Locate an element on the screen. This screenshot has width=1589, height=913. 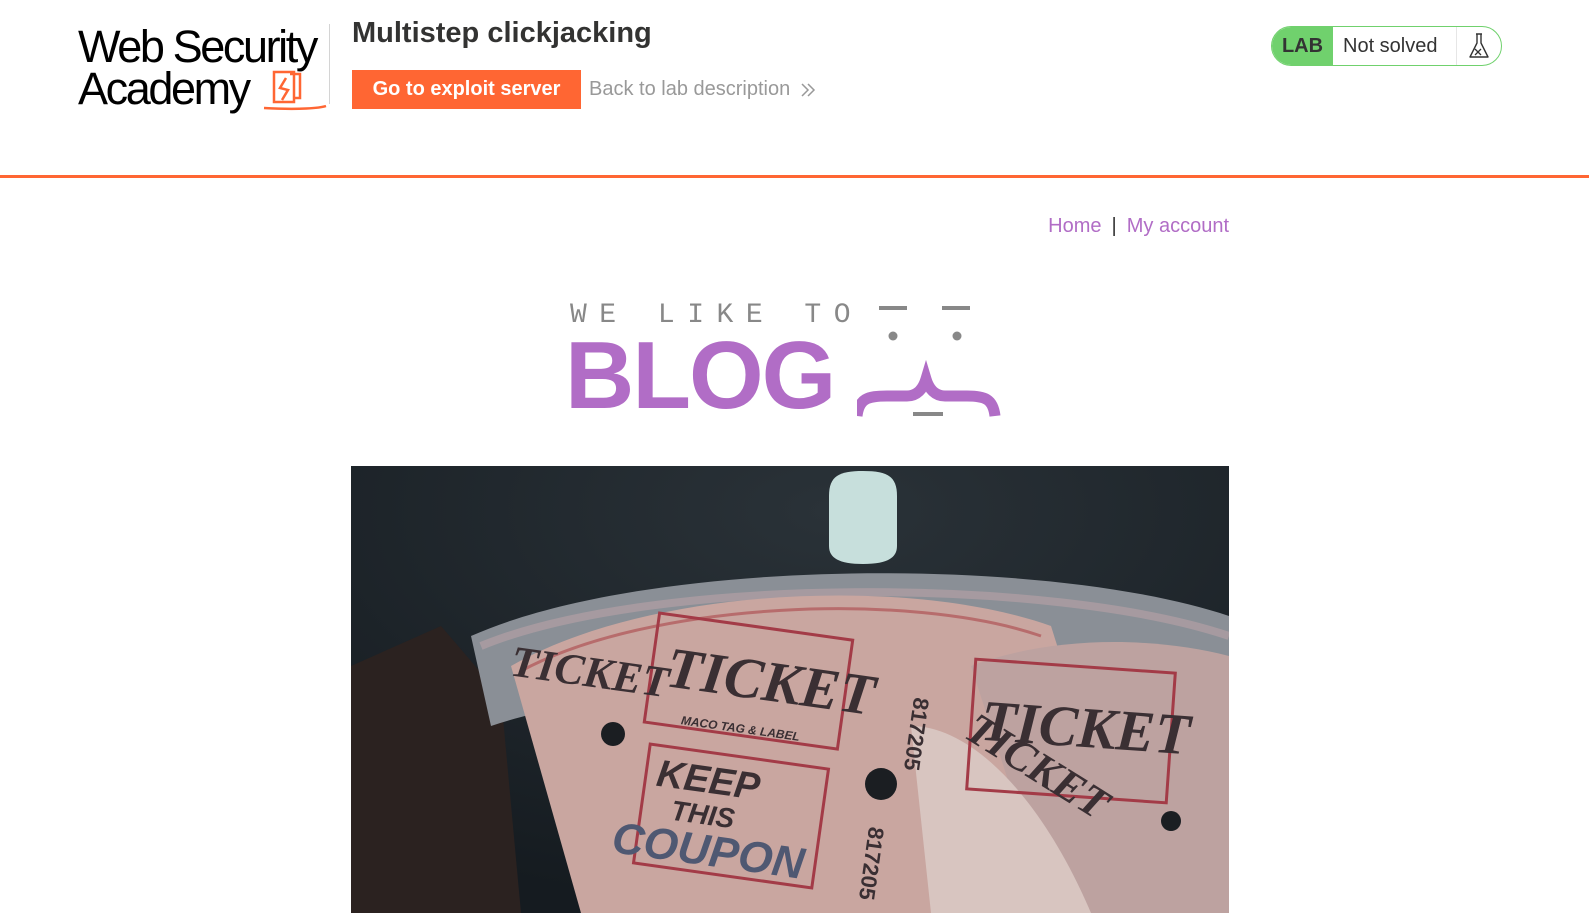
lab-badge: LAB is located at coordinates (1302, 46).